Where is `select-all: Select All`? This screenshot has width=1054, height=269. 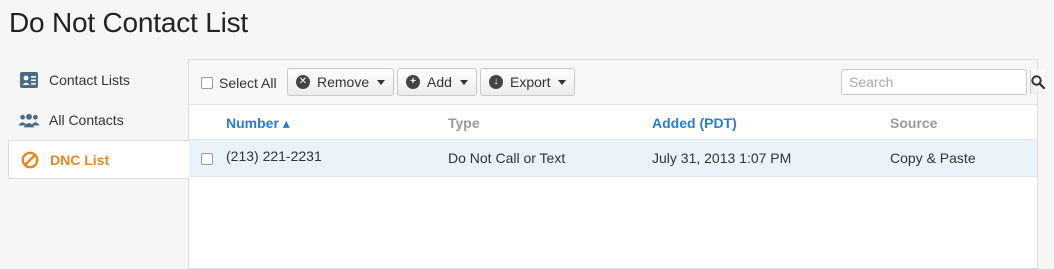
select-all: Select All is located at coordinates (239, 83).